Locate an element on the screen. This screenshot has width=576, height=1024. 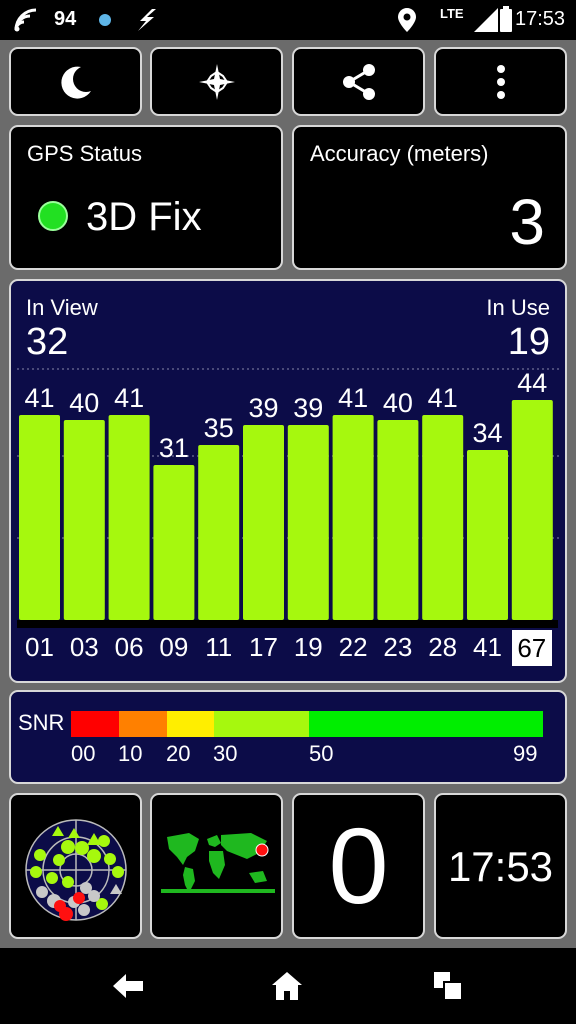
world-map-icon is located at coordinates (218, 863).